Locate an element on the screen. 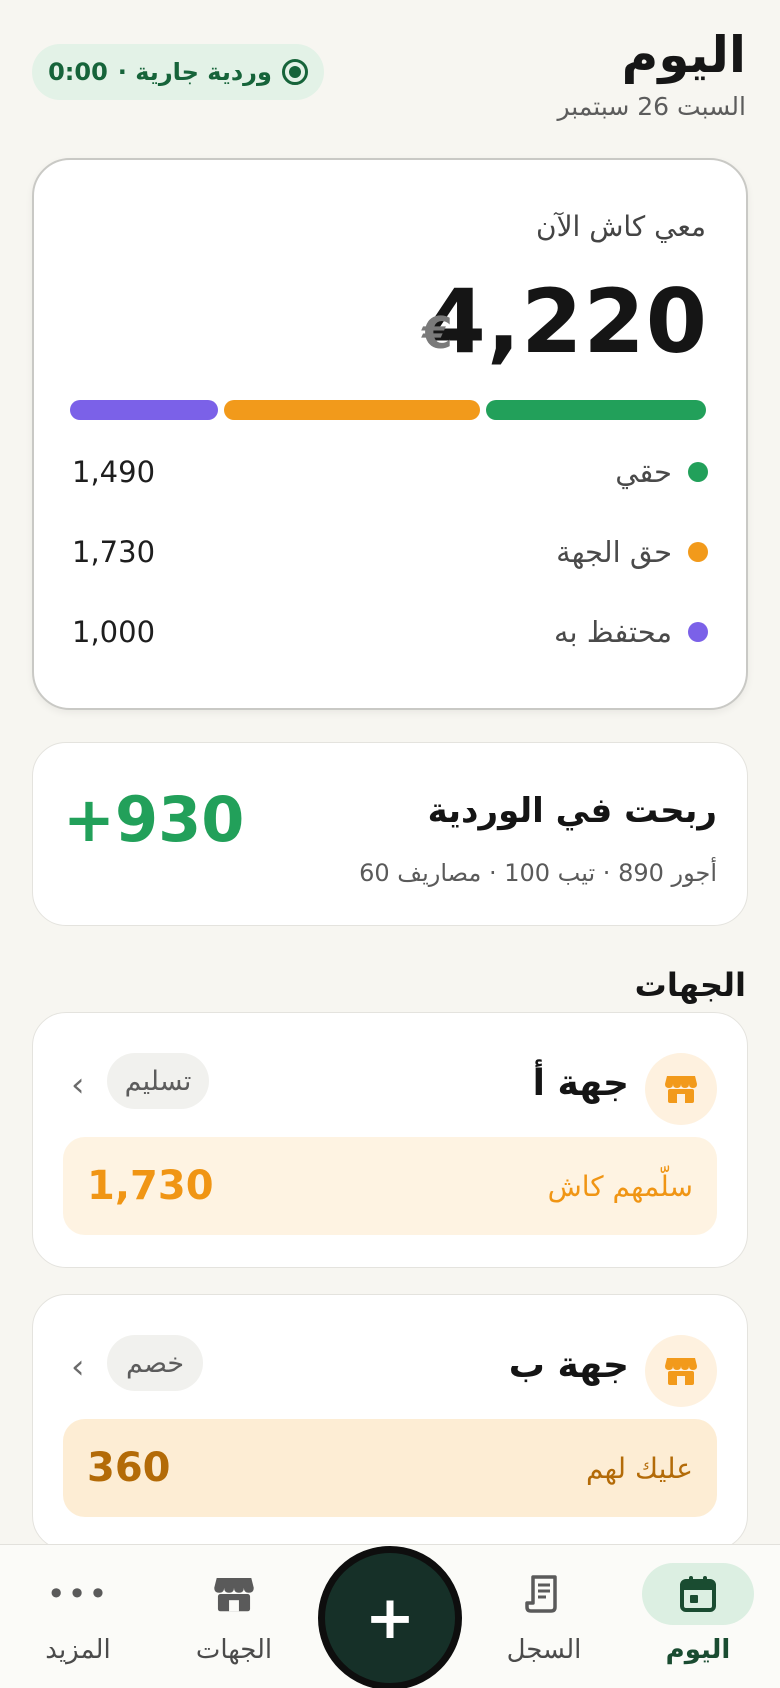 The height and width of the screenshot is (1688, 780). bar-segment-party is located at coordinates (352, 410).